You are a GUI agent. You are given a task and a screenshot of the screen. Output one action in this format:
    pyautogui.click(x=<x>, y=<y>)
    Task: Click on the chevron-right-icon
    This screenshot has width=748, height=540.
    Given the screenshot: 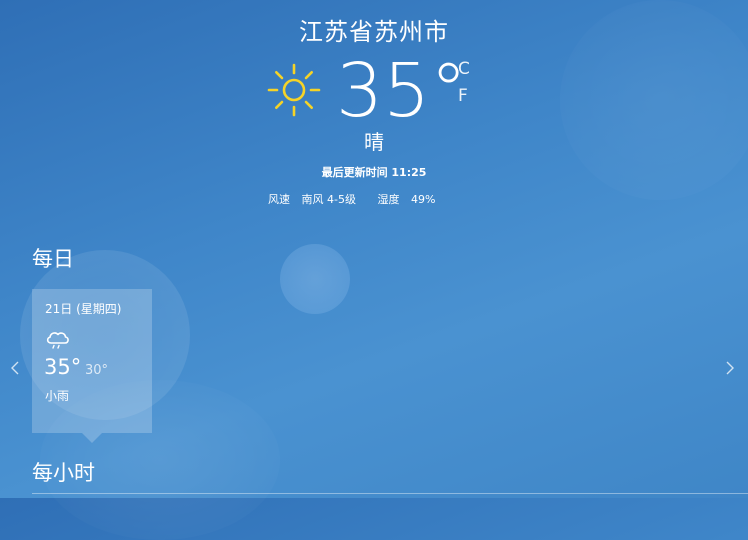 What is the action you would take?
    pyautogui.click(x=730, y=368)
    